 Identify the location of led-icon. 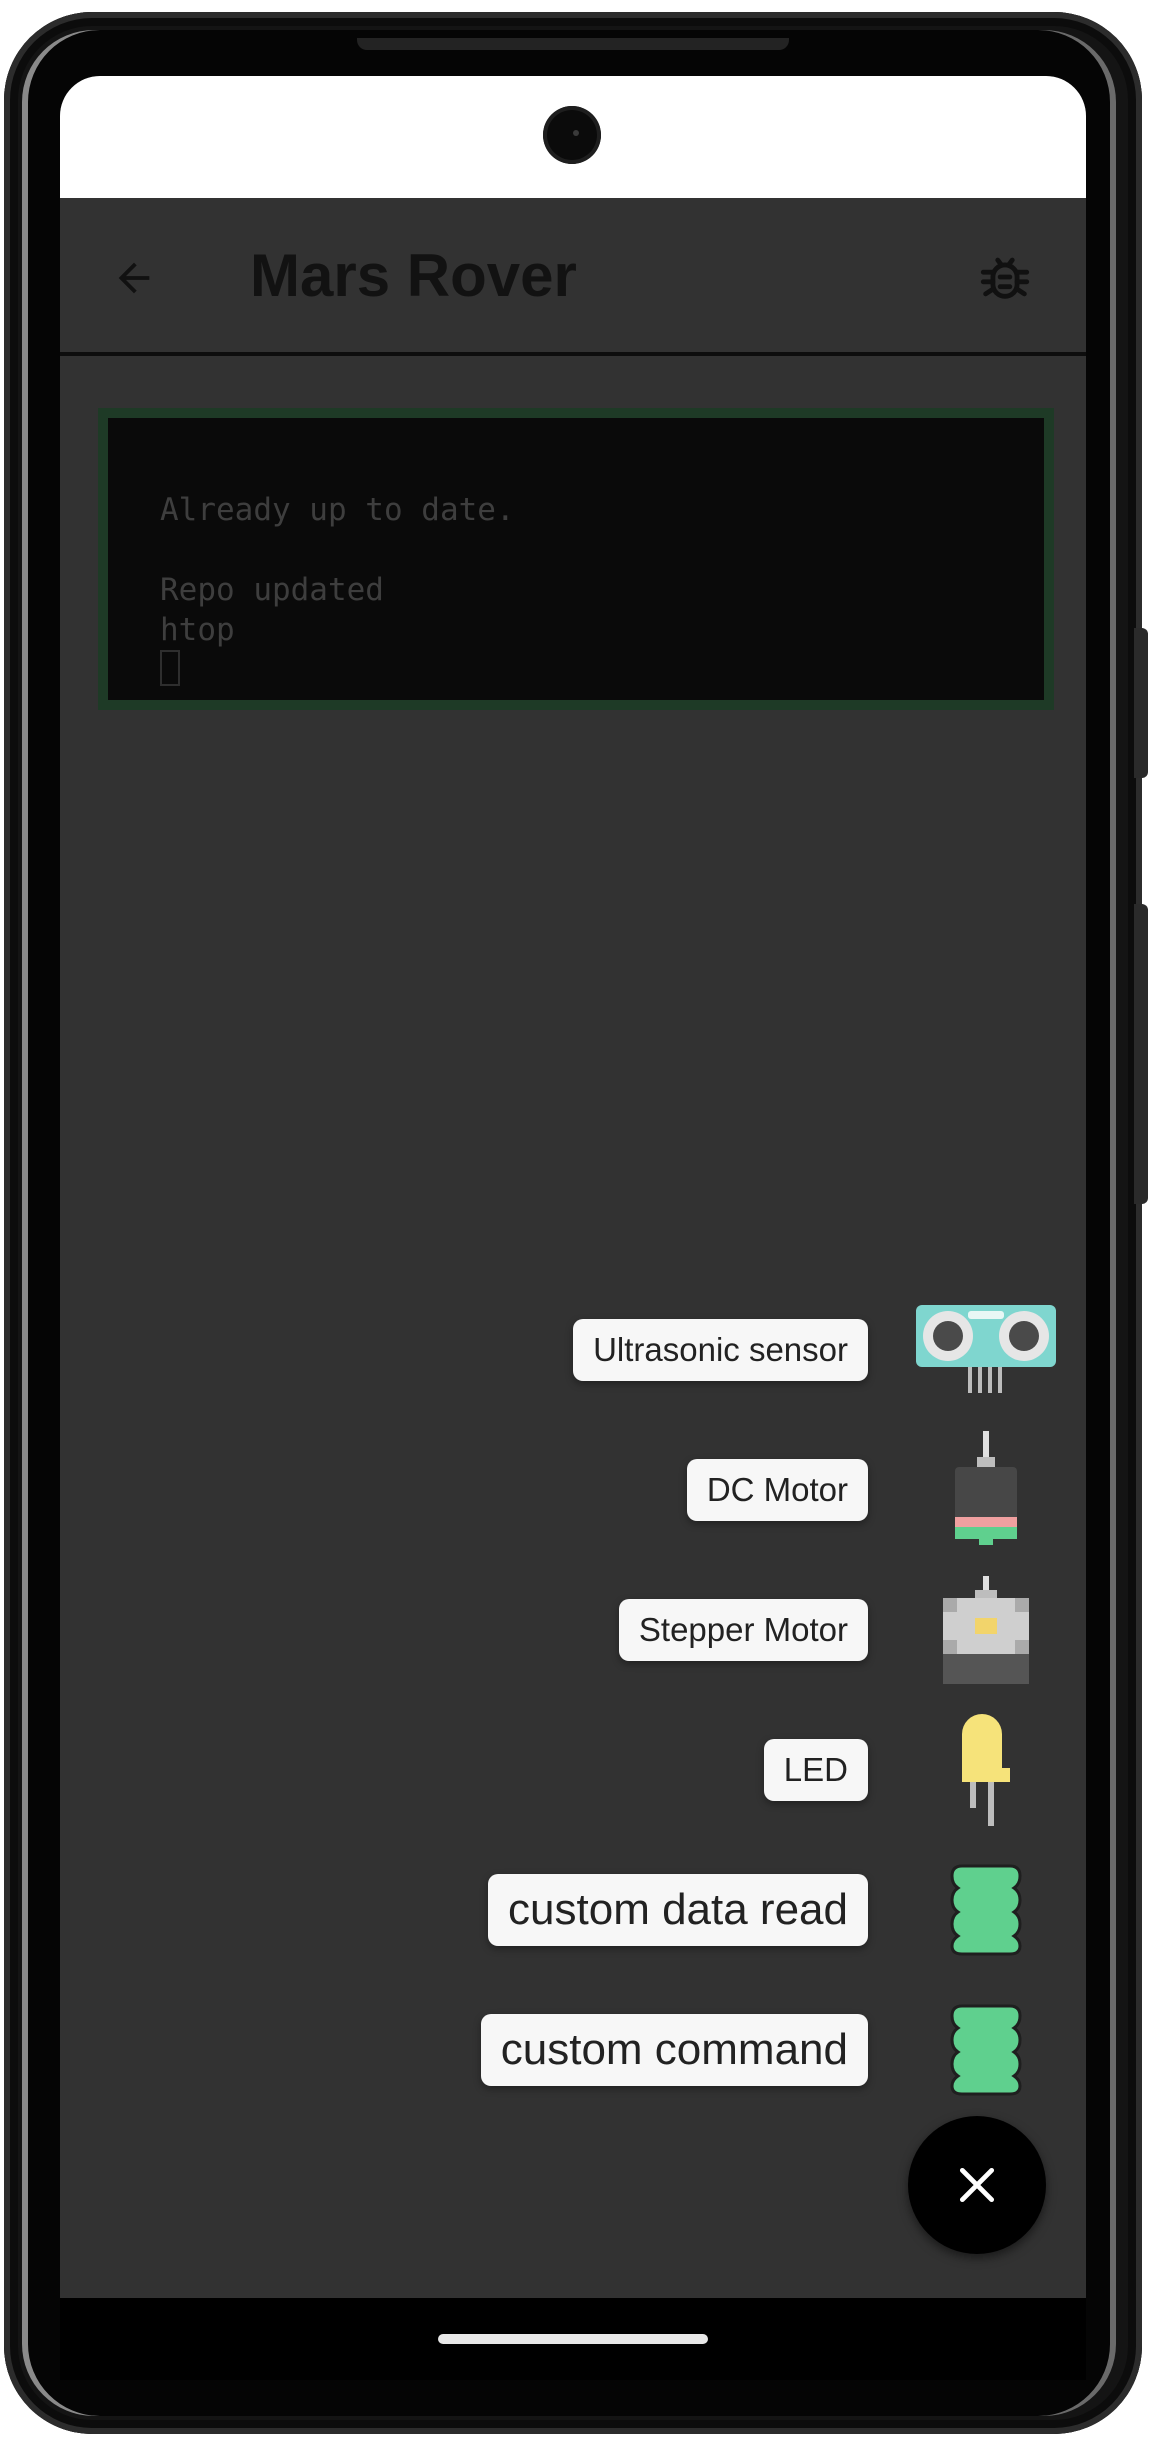
(986, 1770).